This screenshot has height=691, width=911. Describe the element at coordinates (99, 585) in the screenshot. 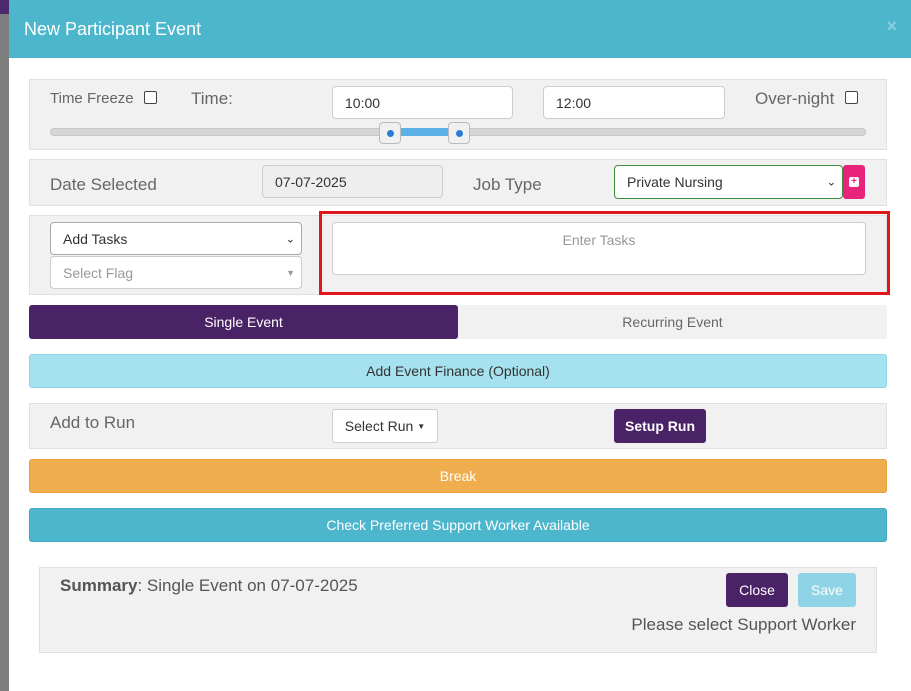

I see `summary-label: Summary` at that location.